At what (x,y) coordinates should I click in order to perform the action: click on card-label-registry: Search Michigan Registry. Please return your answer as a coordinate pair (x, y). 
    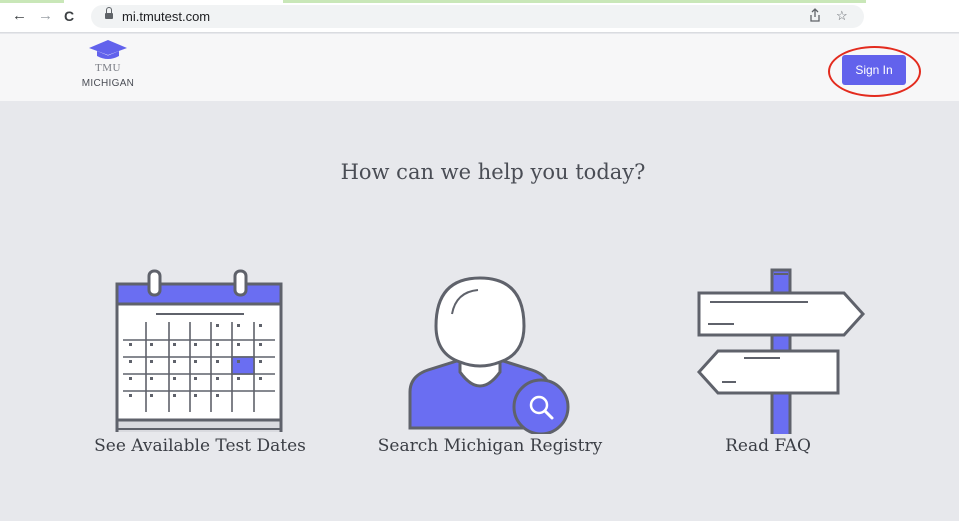
    Looking at the image, I should click on (490, 446).